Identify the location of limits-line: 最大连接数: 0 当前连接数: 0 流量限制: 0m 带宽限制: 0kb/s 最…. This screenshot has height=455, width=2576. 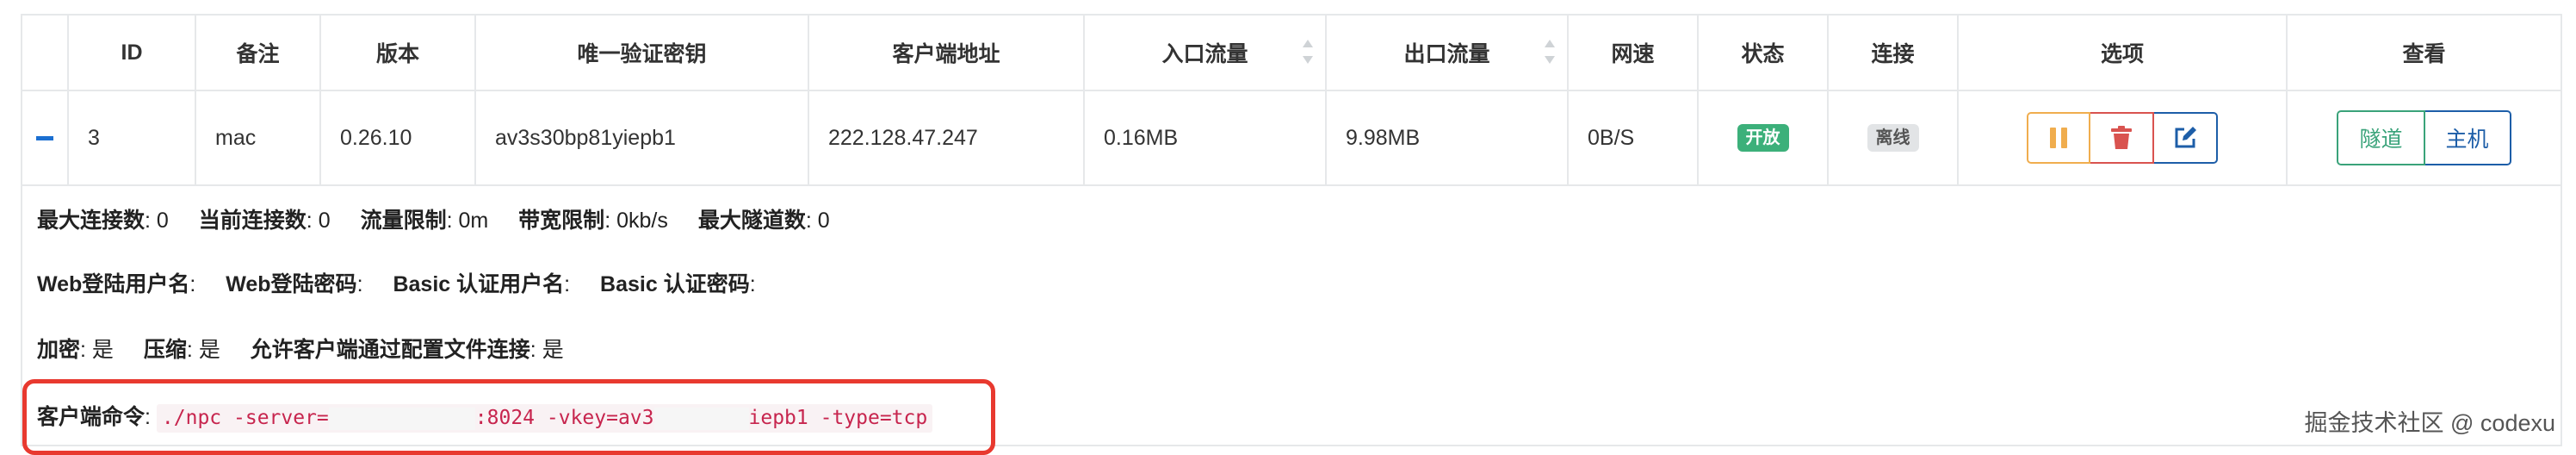
(433, 221).